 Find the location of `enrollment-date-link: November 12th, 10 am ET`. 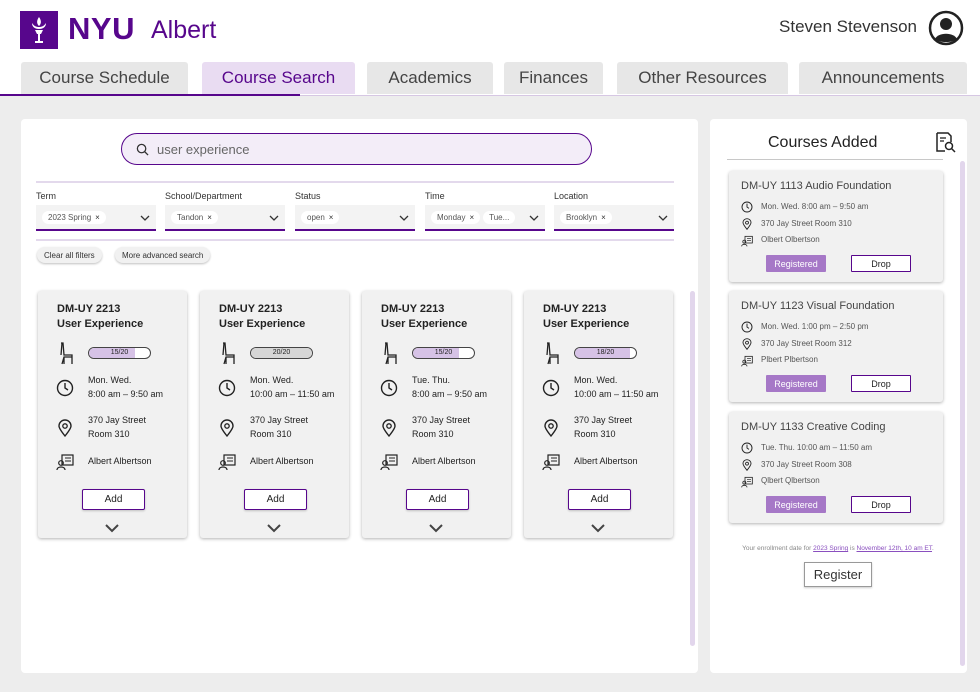

enrollment-date-link: November 12th, 10 am ET is located at coordinates (895, 548).